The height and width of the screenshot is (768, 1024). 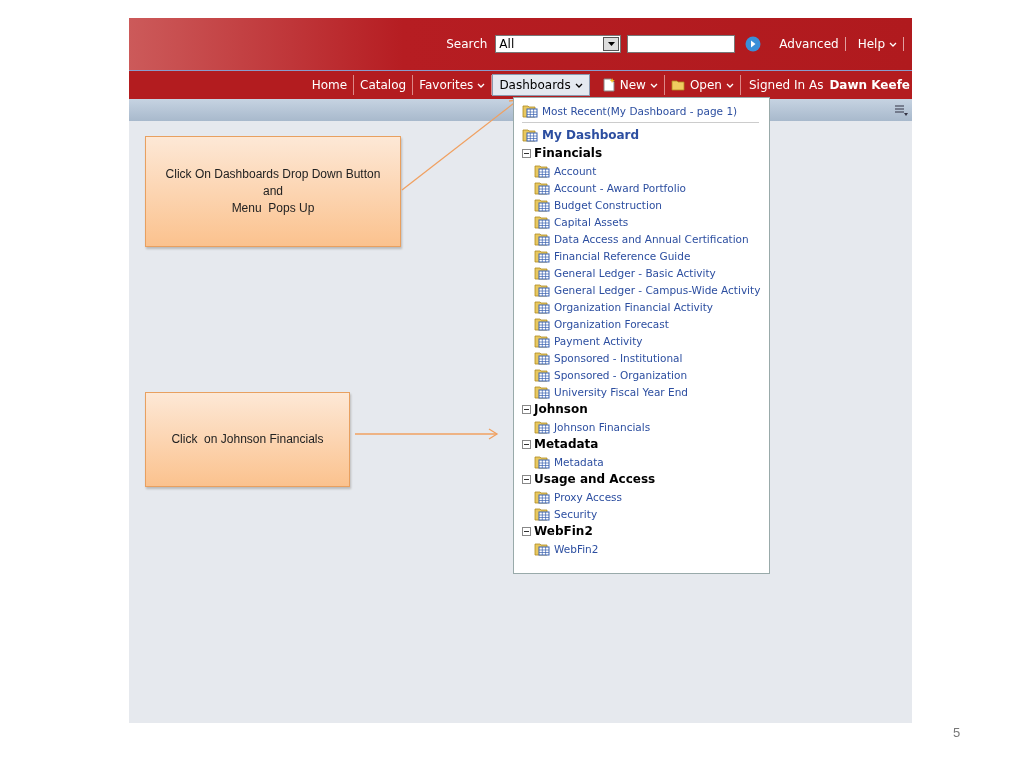 What do you see at coordinates (786, 85) in the screenshot?
I see `signed-in-label: Signed In As` at bounding box center [786, 85].